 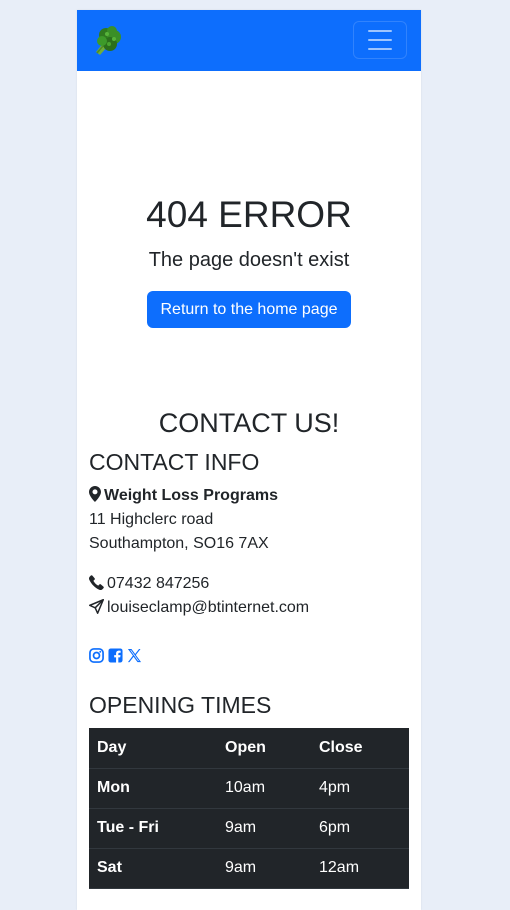 I want to click on table-row: Tue - Fri 9am 6pm, so click(x=249, y=828).